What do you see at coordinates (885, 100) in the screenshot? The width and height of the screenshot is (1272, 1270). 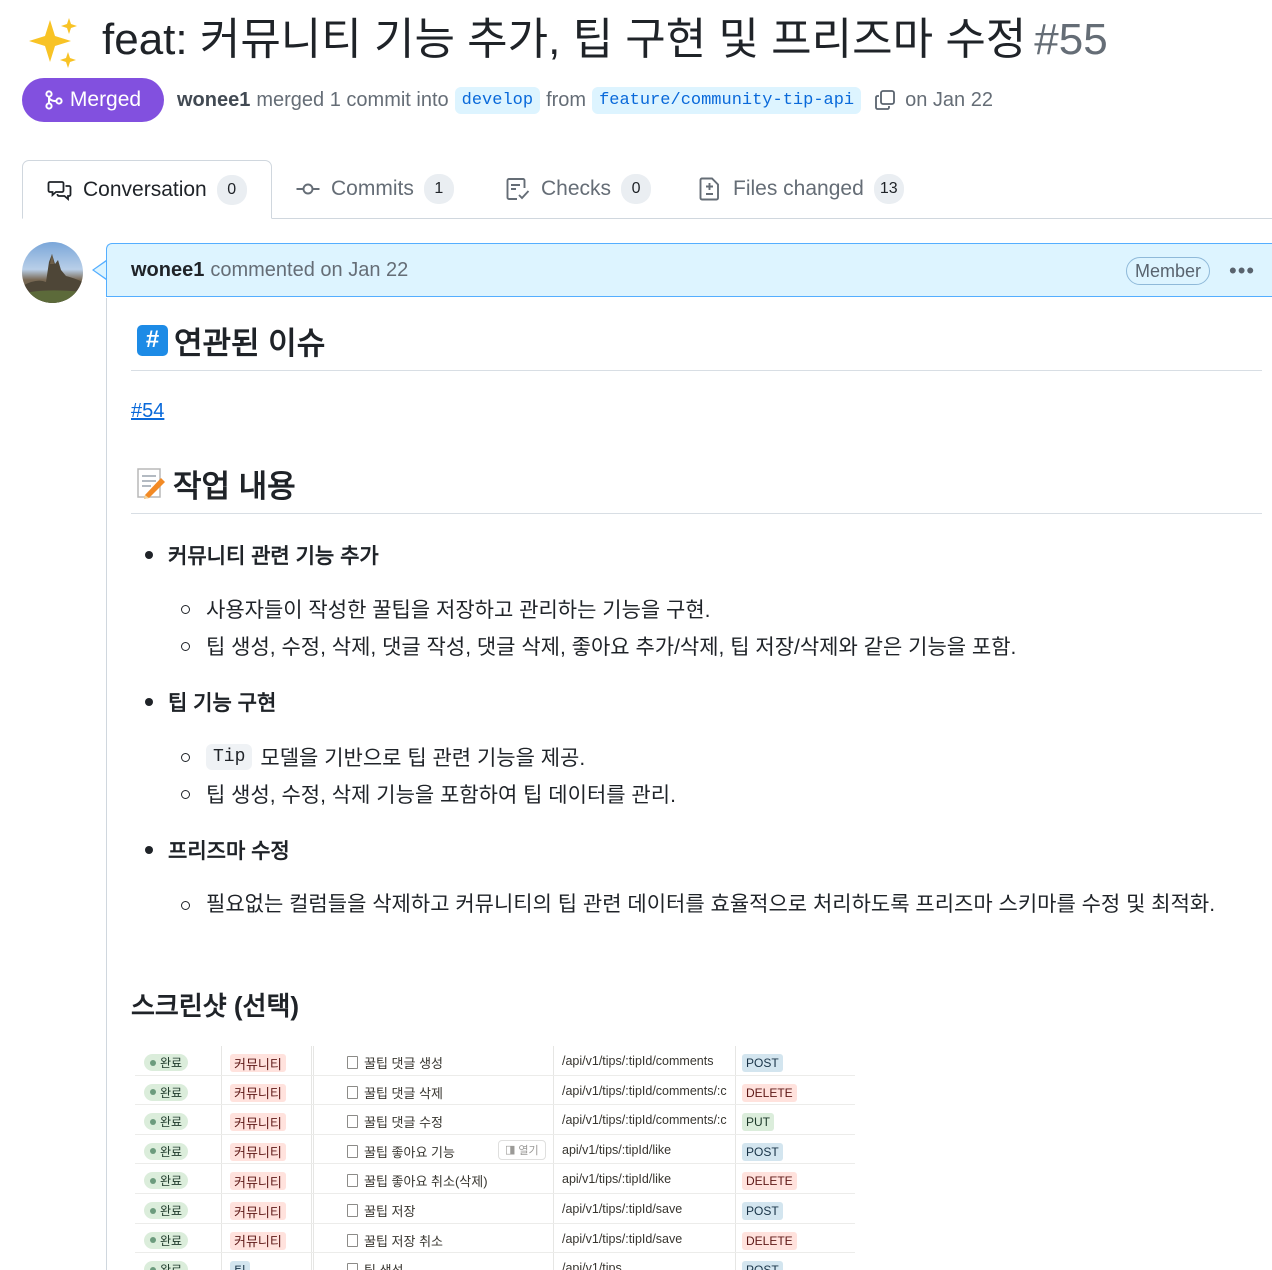 I see `copy-icon` at bounding box center [885, 100].